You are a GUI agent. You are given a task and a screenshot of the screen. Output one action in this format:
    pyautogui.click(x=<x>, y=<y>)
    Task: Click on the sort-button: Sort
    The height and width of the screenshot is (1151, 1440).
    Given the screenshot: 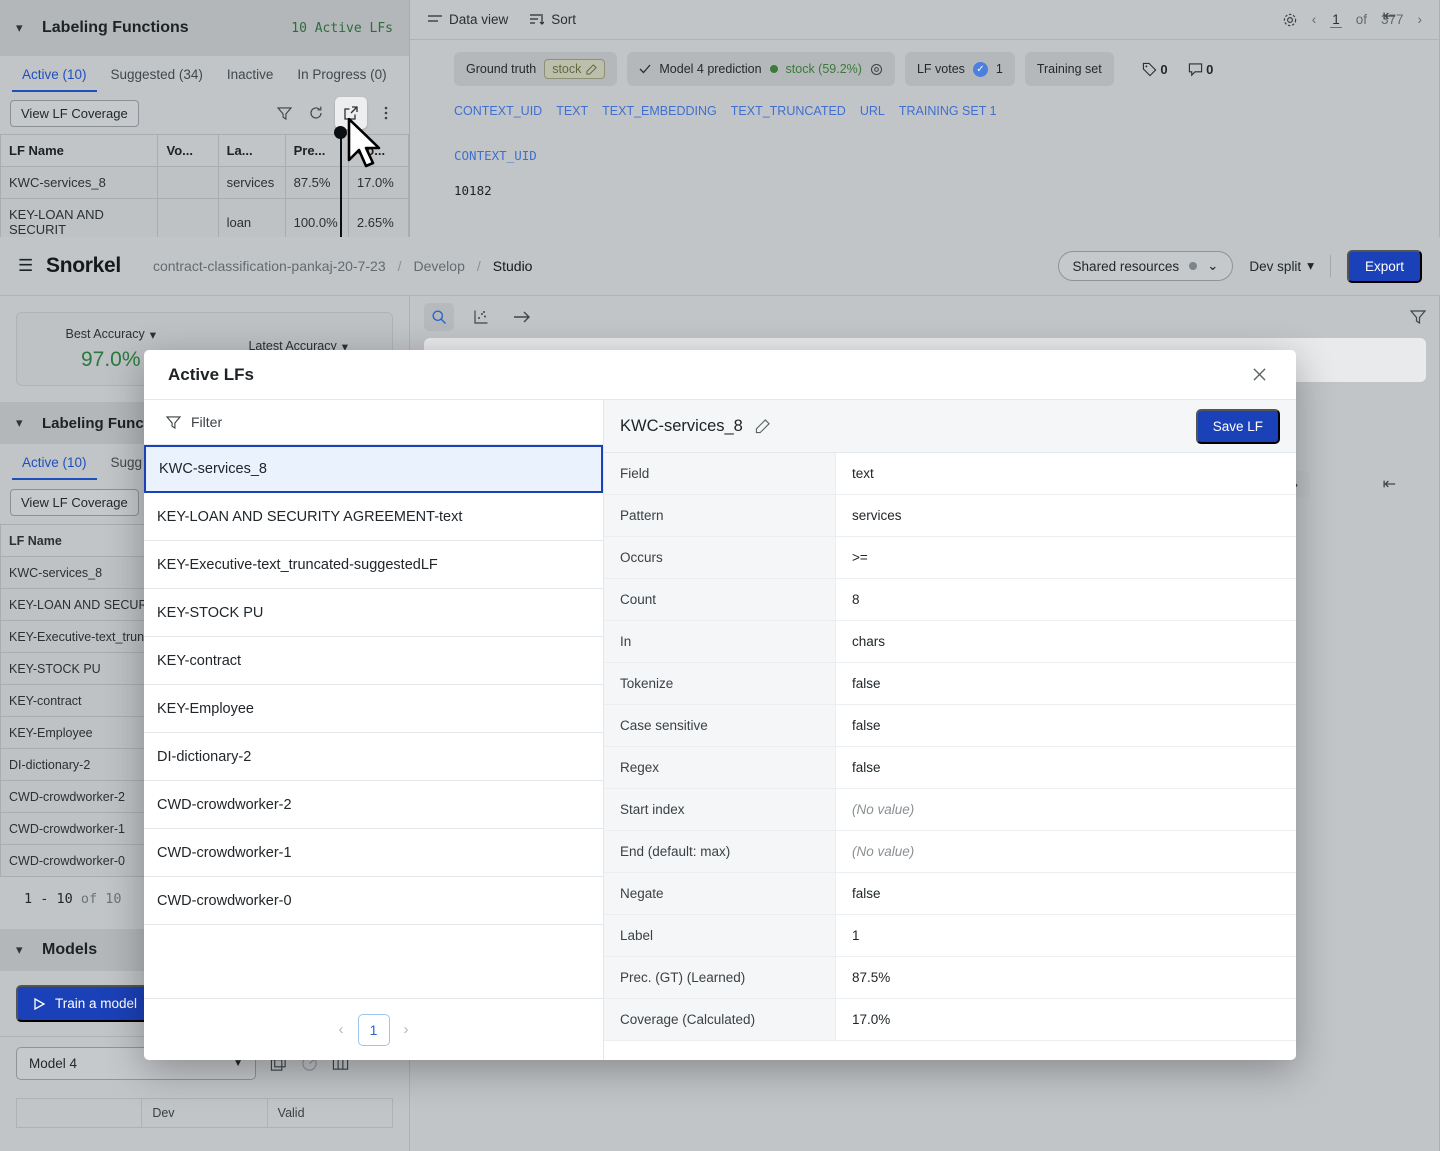 What is the action you would take?
    pyautogui.click(x=553, y=19)
    